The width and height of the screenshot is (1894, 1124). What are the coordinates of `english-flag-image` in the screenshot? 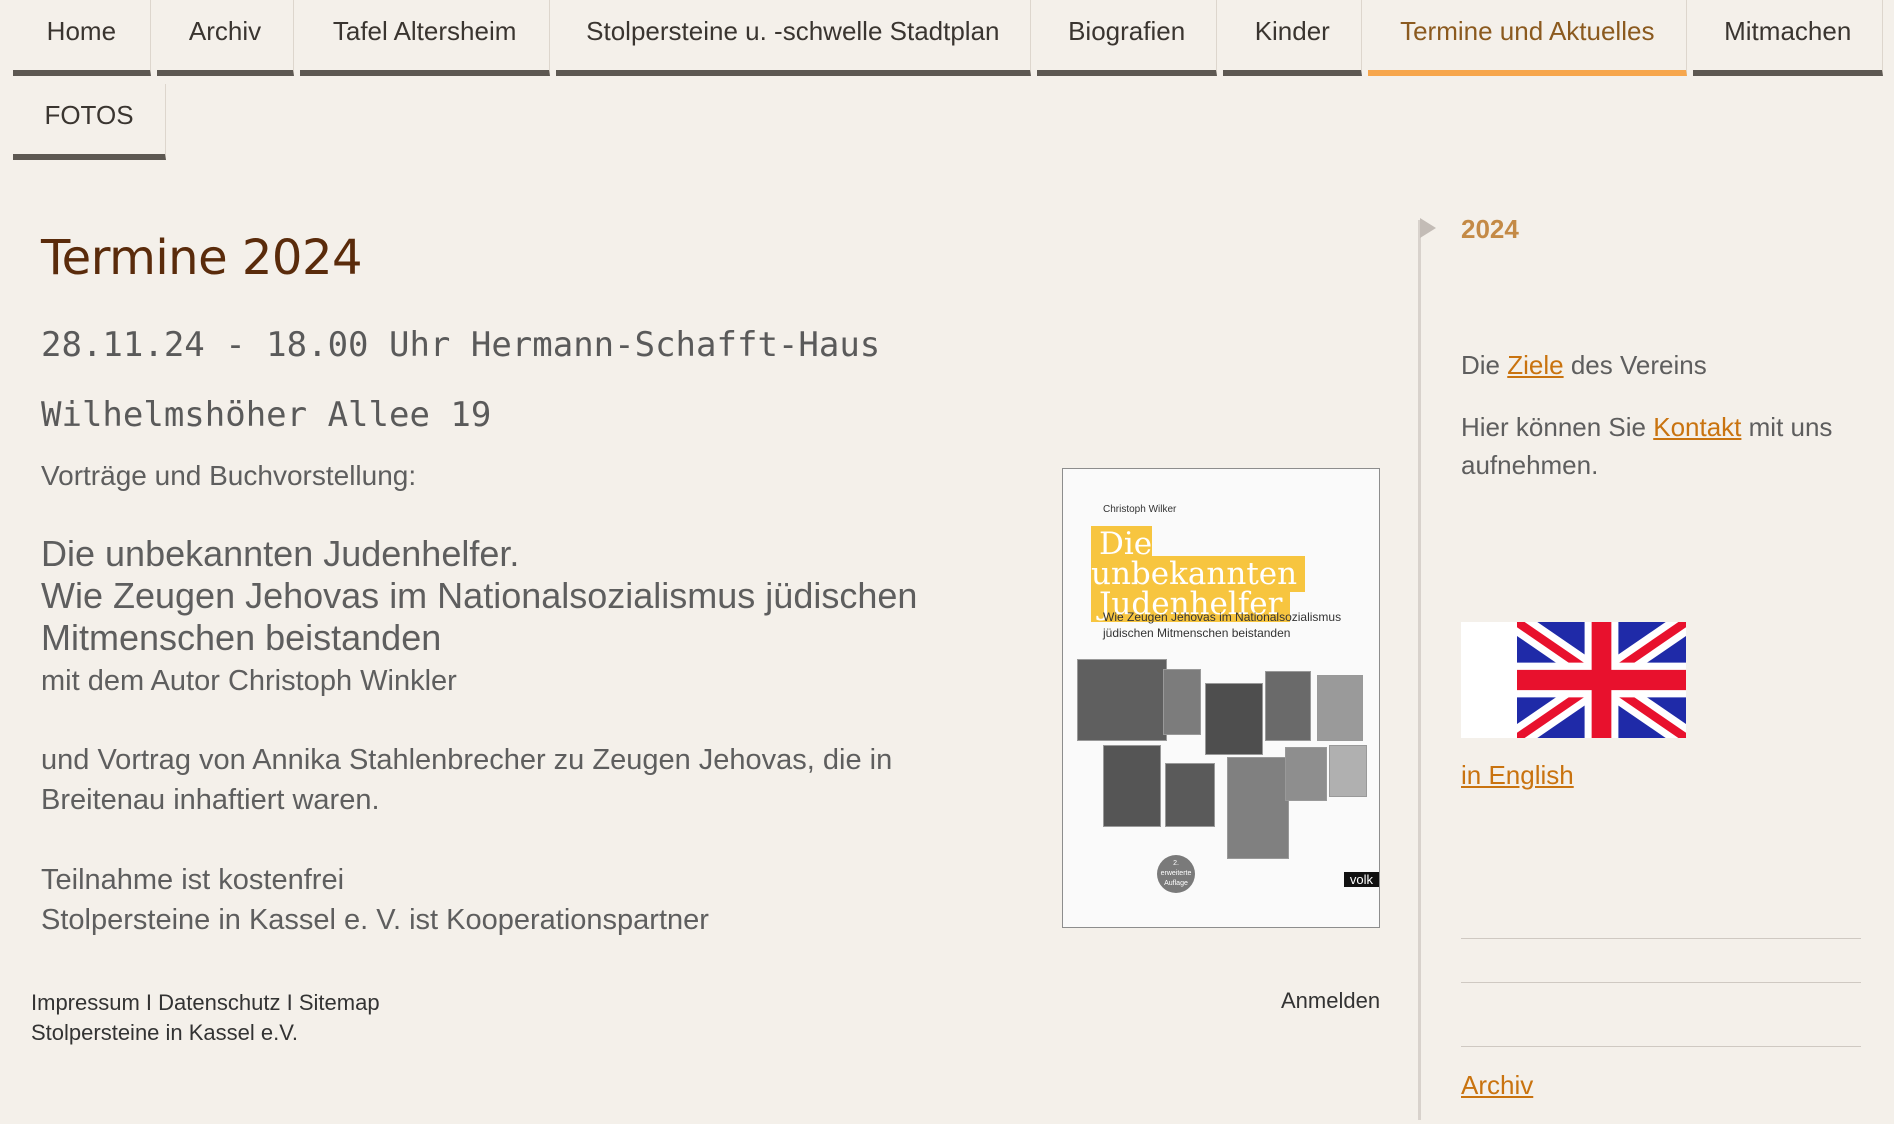 It's located at (1573, 680).